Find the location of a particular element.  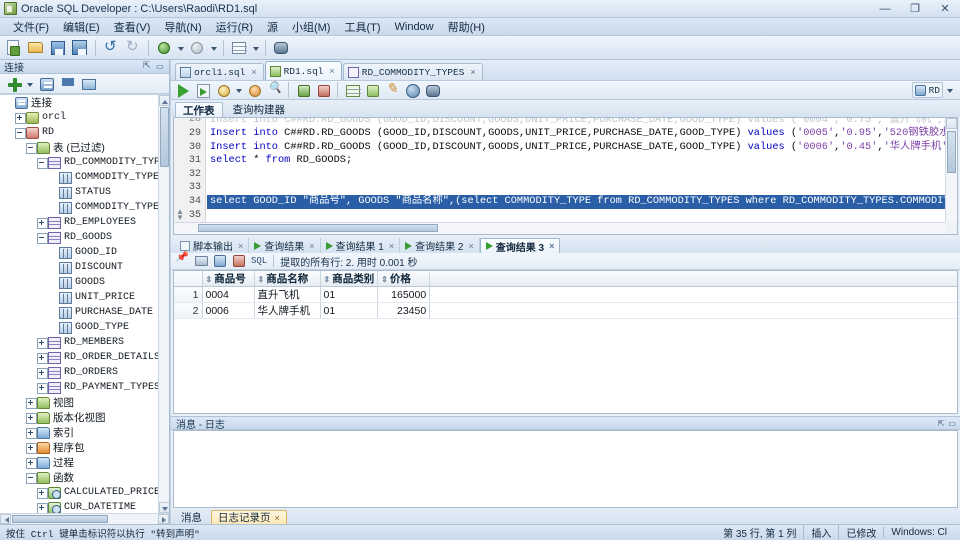

tab-worksheet: 工作表 is located at coordinates (199, 109).